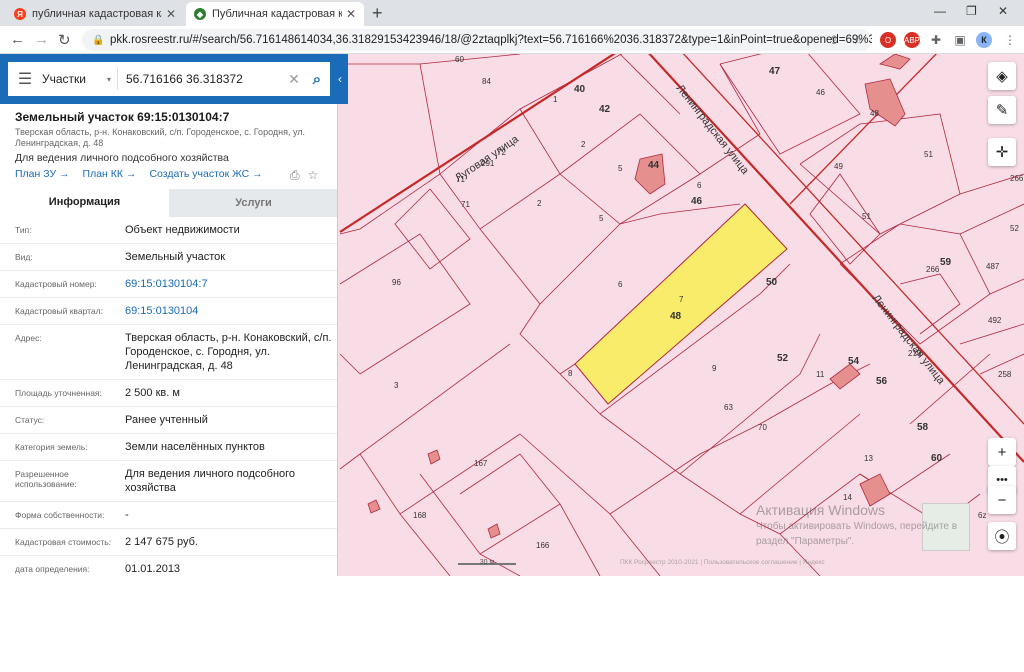 Image resolution: width=1024 pixels, height=672 pixels. I want to click on favorite-star-icon: ☆, so click(313, 175).